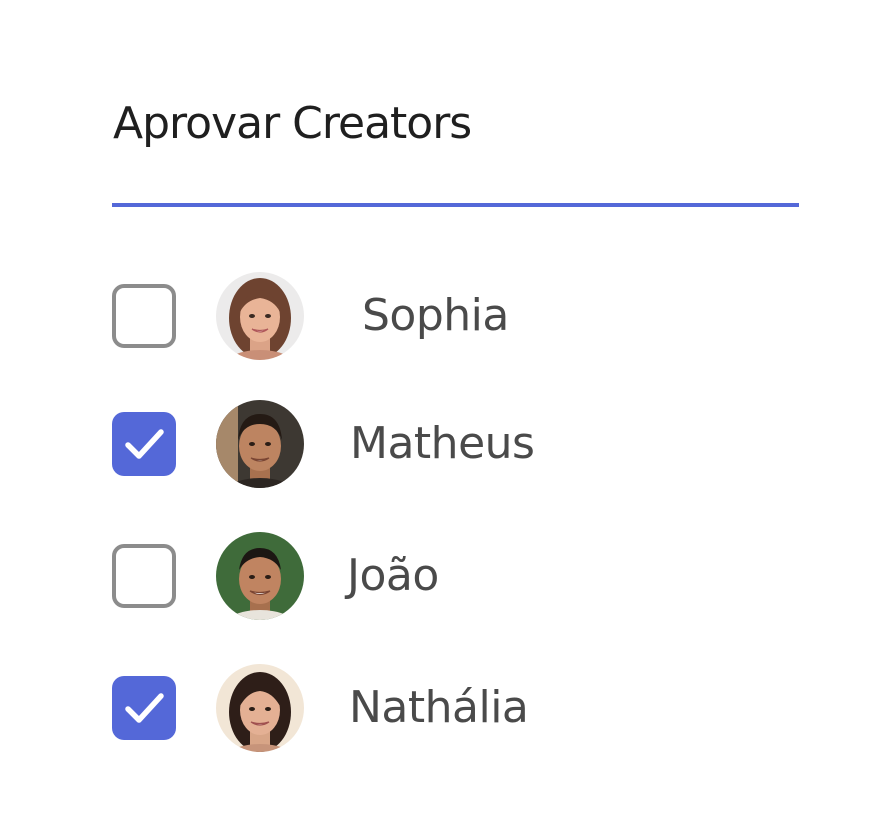 The width and height of the screenshot is (884, 840). What do you see at coordinates (455, 205) in the screenshot?
I see `title-divider` at bounding box center [455, 205].